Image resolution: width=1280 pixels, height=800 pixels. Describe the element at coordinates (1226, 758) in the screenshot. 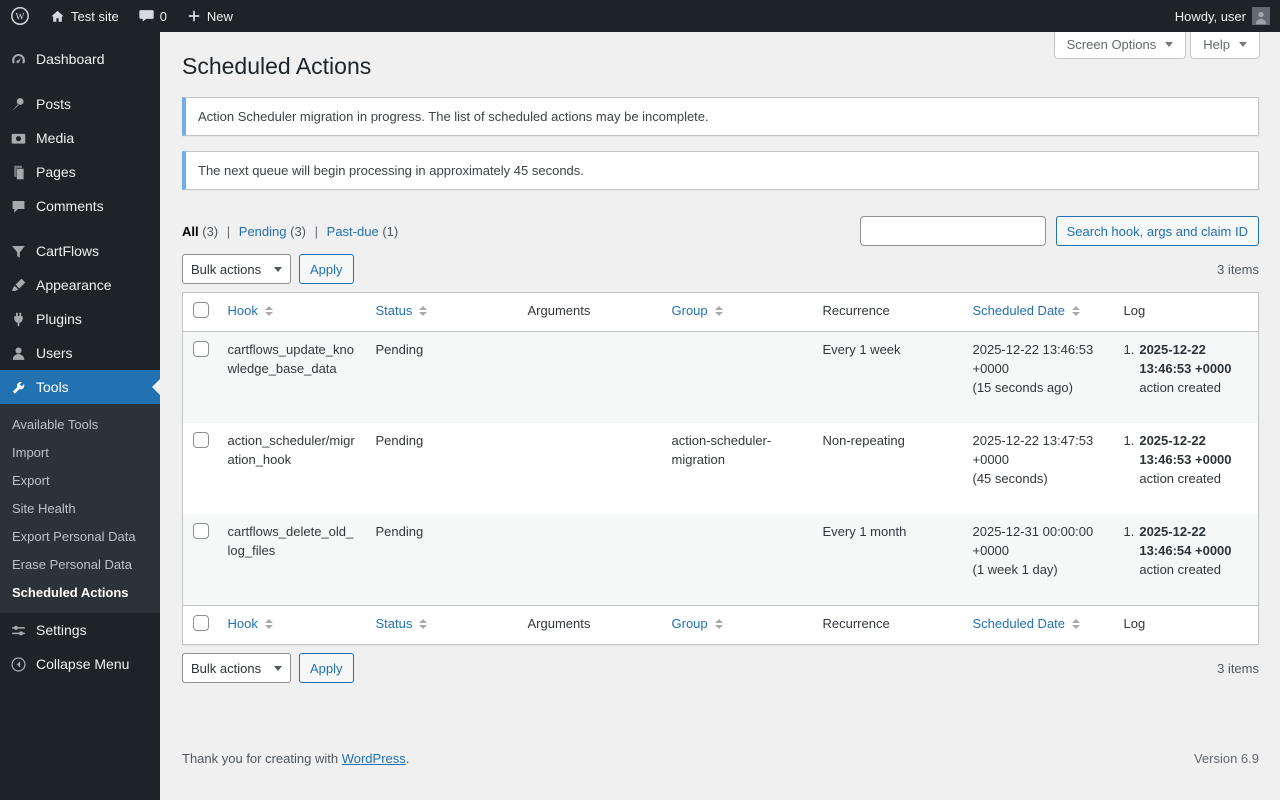

I see `footer-version: Version 6.9` at that location.